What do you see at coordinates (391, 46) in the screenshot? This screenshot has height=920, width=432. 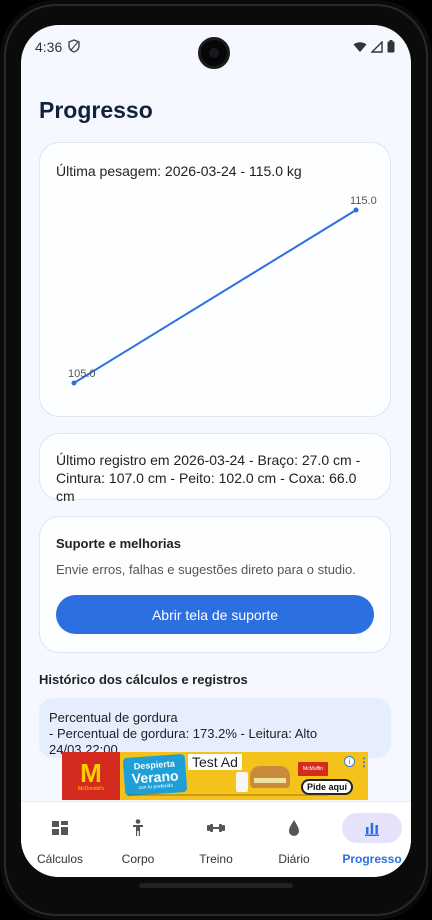 I see `battery-icon` at bounding box center [391, 46].